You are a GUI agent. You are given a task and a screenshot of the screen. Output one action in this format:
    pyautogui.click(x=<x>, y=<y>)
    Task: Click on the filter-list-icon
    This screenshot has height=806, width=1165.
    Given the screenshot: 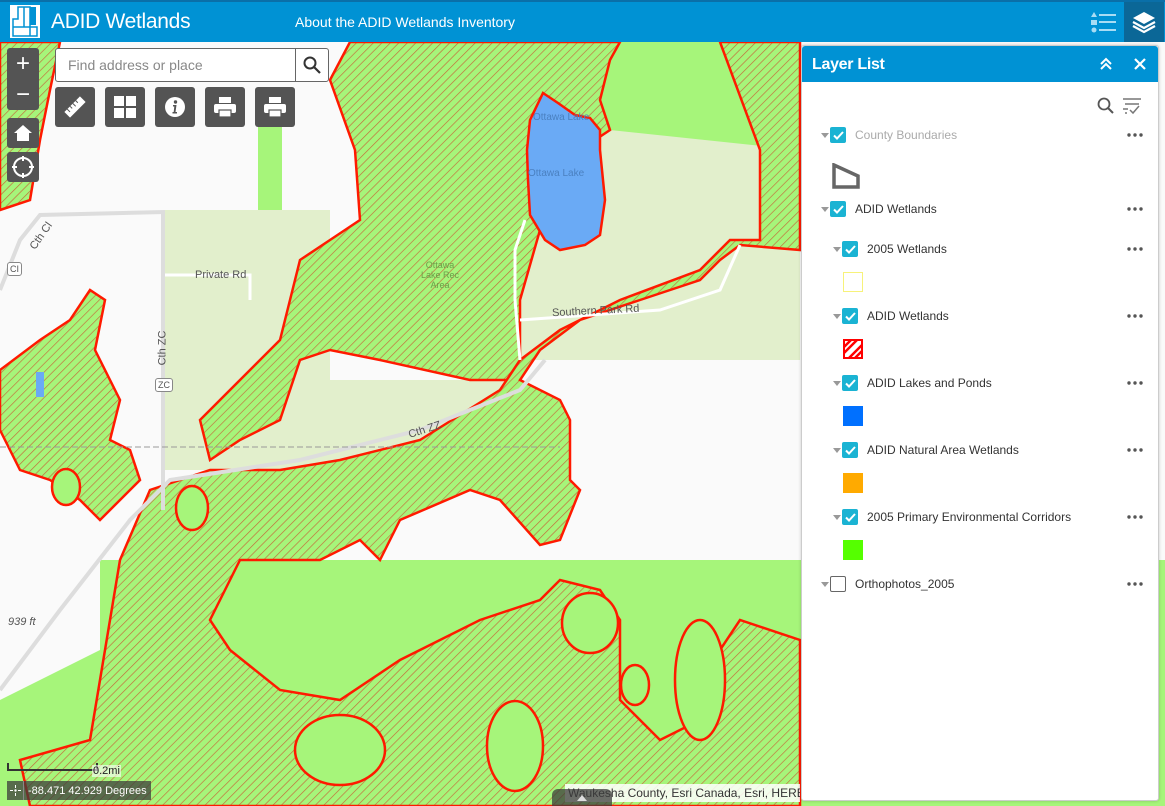 What is the action you would take?
    pyautogui.click(x=1132, y=106)
    